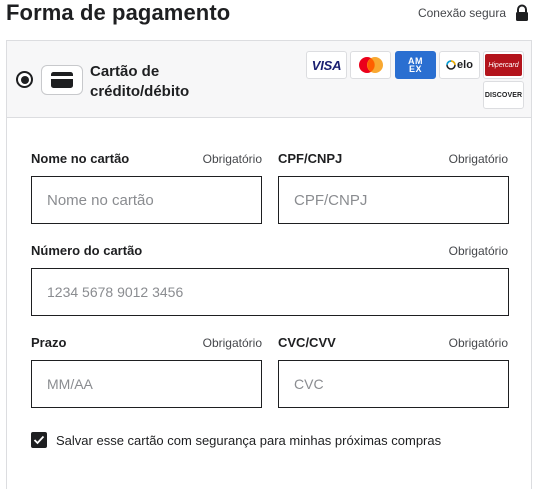  I want to click on option-label-line2: crédito/débito, so click(140, 91).